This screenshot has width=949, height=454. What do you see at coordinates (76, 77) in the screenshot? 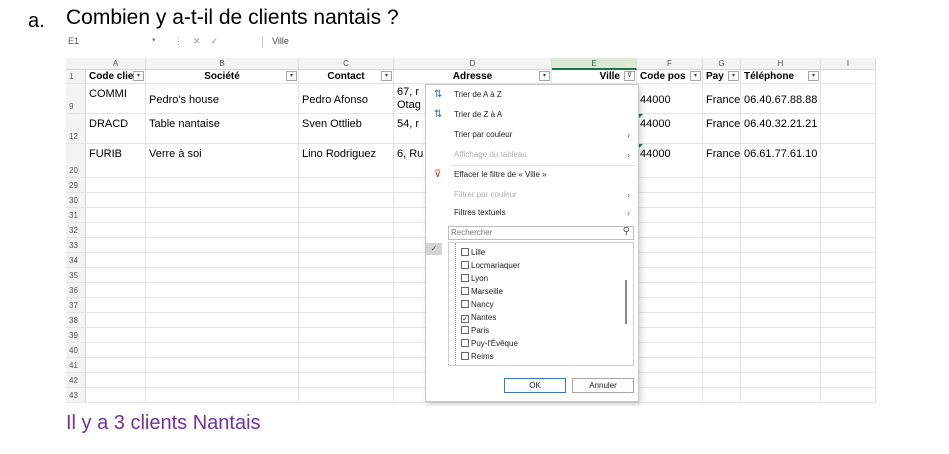
I see `row-number: 1` at bounding box center [76, 77].